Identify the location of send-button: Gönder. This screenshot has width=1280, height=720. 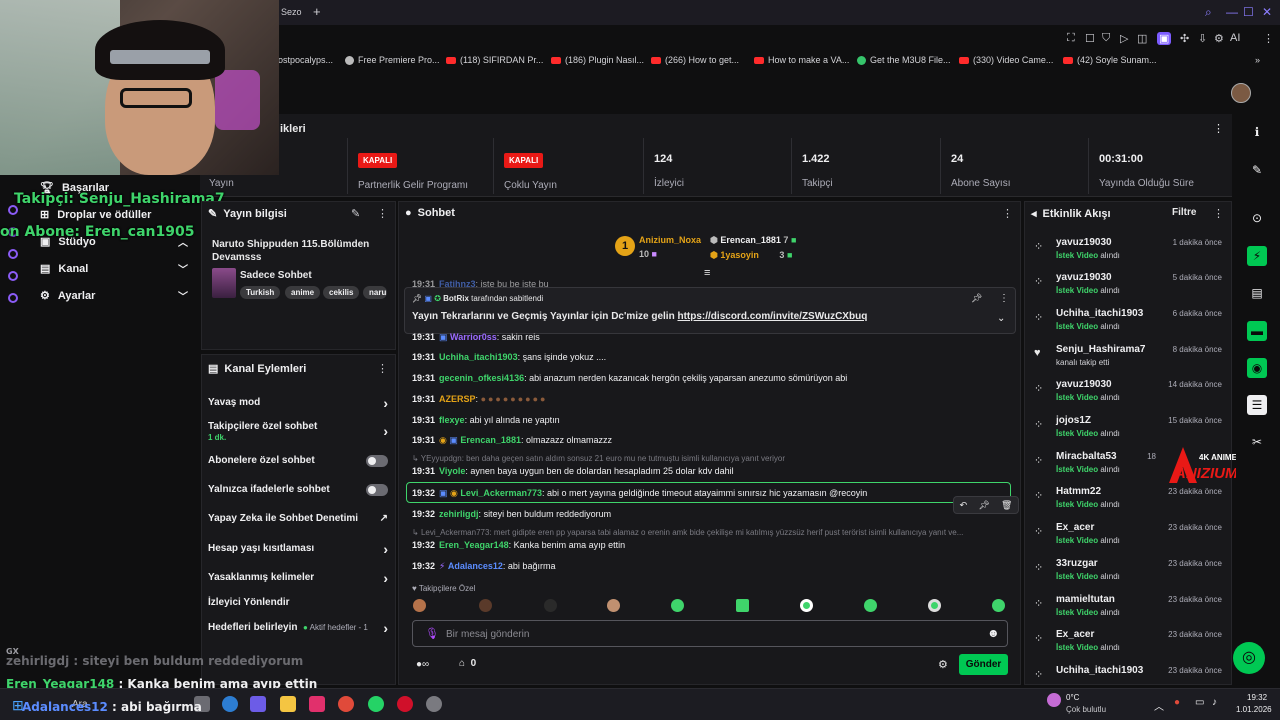
(983, 664).